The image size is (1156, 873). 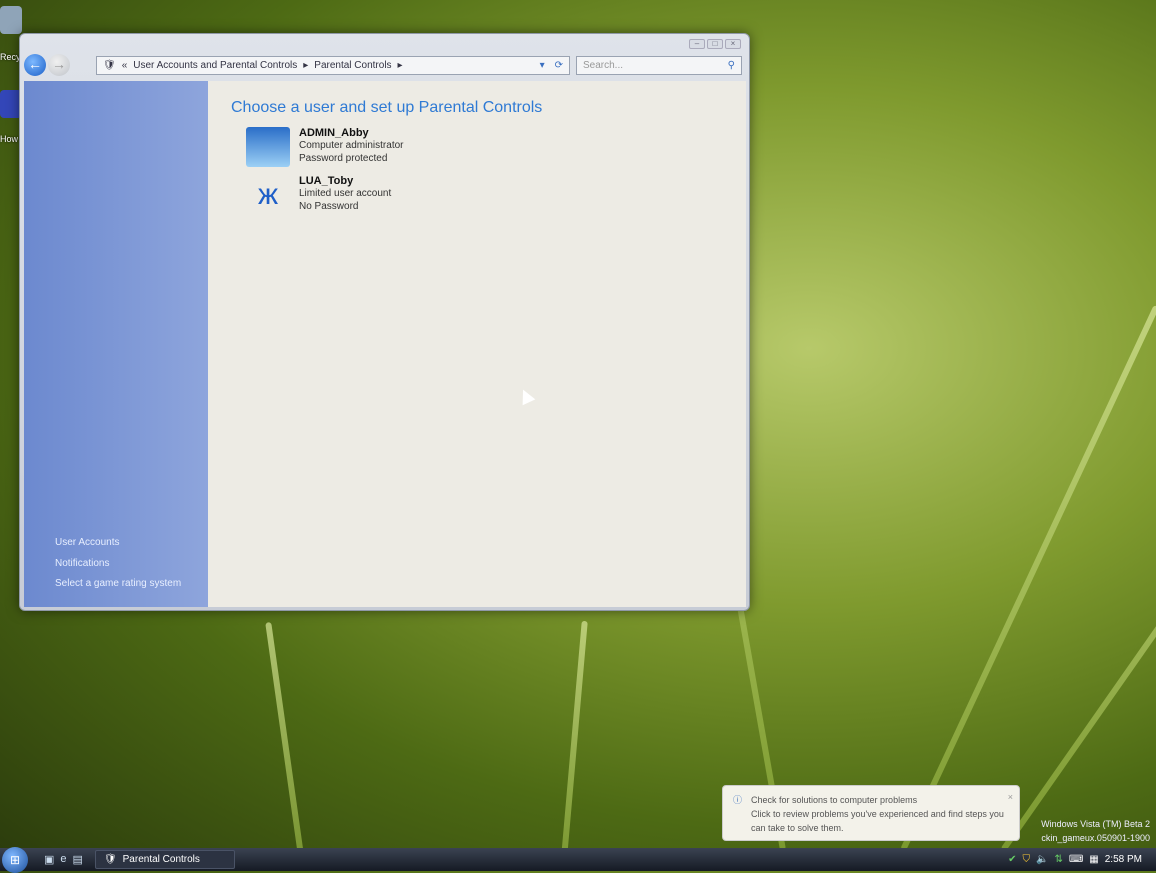 I want to click on dropdown-icon: ▾, so click(x=542, y=65).